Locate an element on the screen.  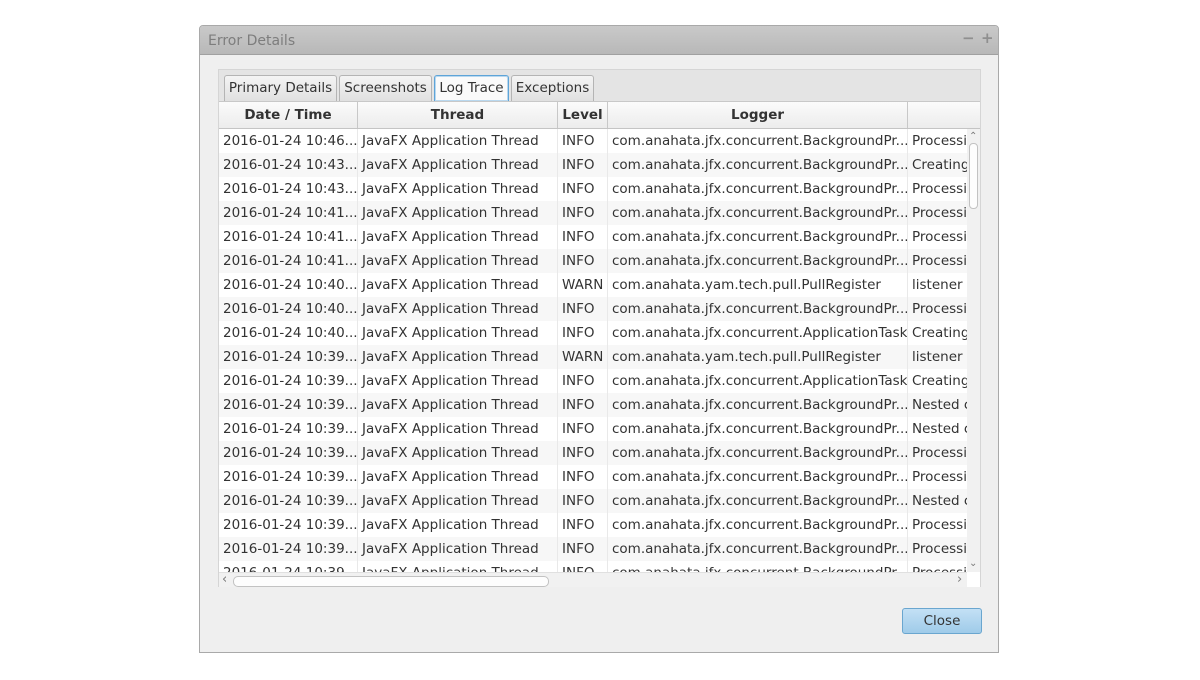
column-header-date-time: Date / Time is located at coordinates (288, 115).